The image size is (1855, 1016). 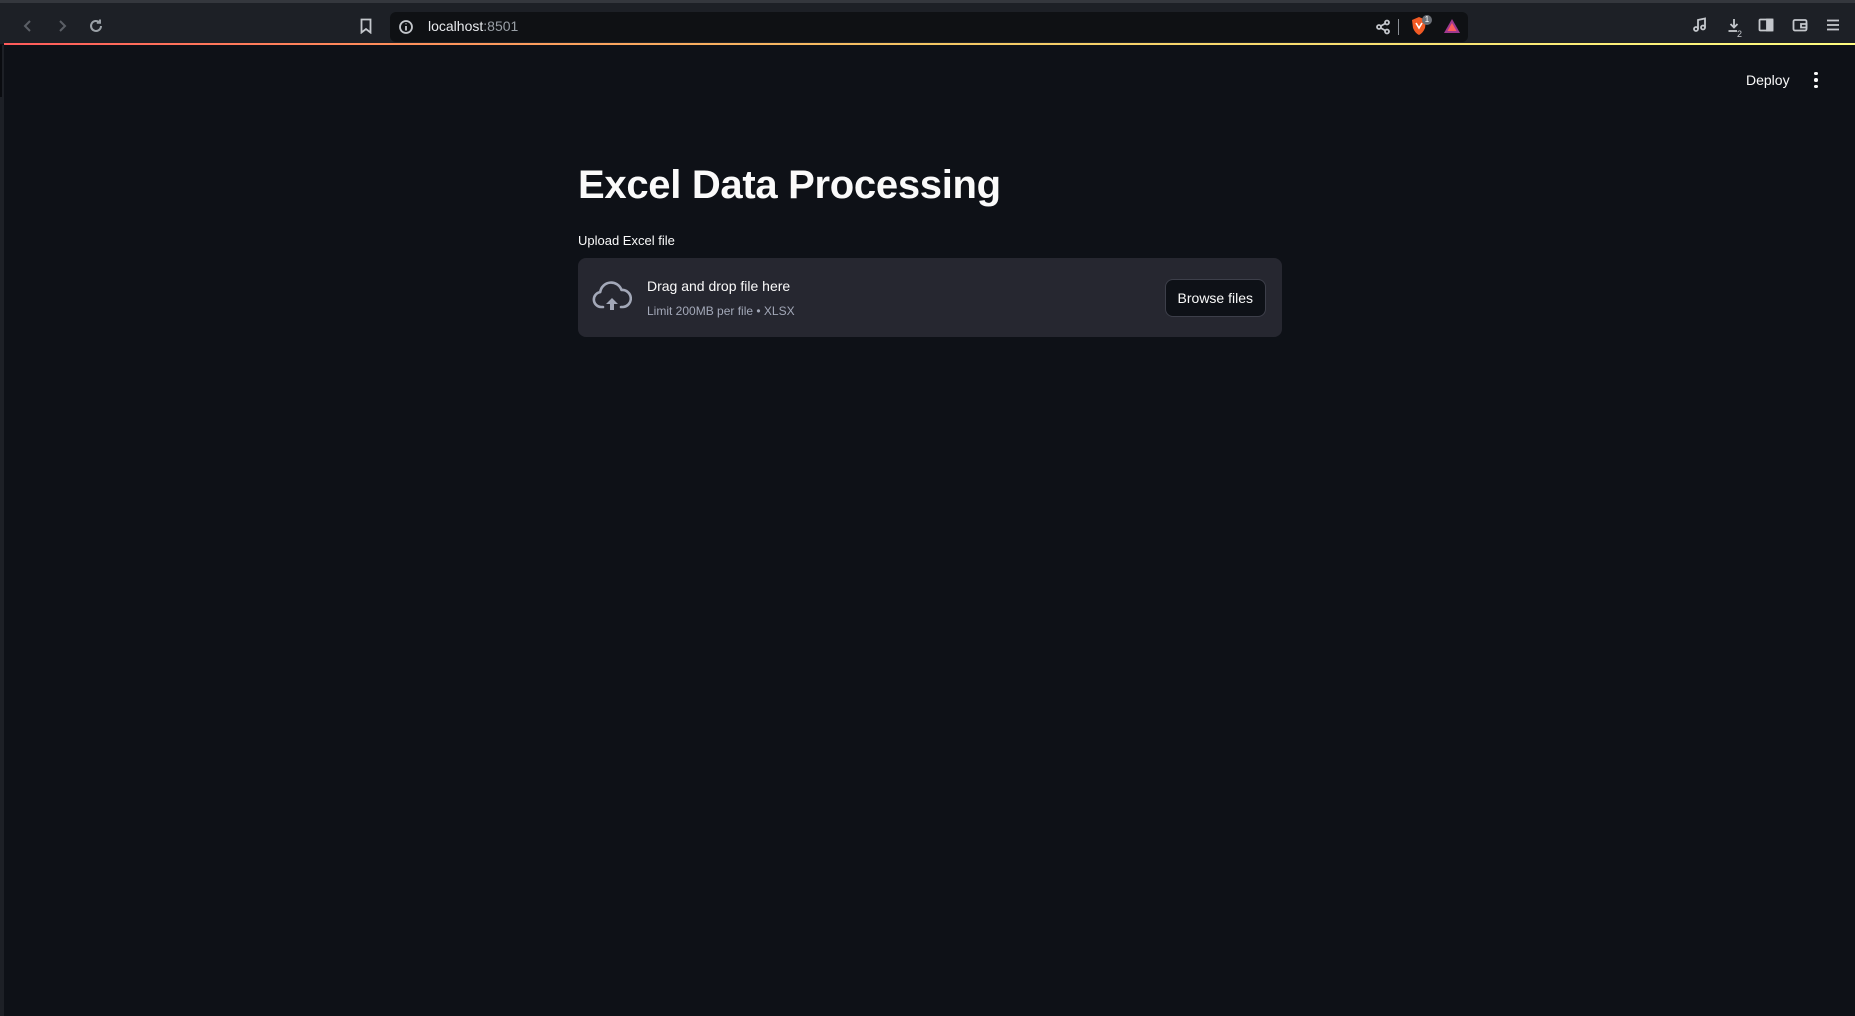 I want to click on browse-files-button: Browse files, so click(x=1215, y=298).